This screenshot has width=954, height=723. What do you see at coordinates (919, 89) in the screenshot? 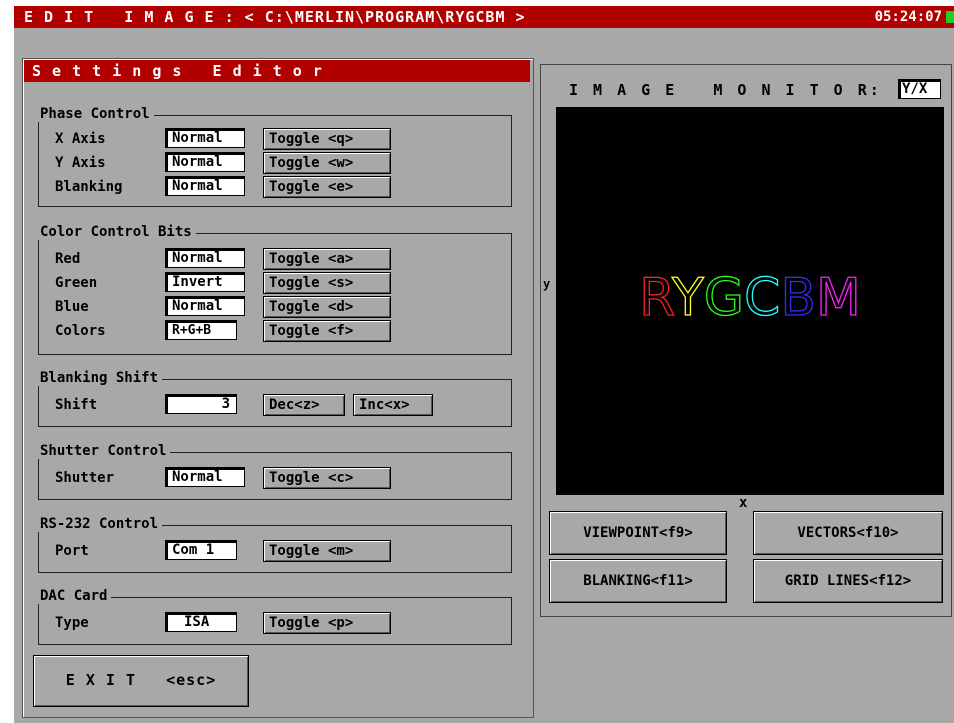
I see `axis-mode-field: Y/X` at bounding box center [919, 89].